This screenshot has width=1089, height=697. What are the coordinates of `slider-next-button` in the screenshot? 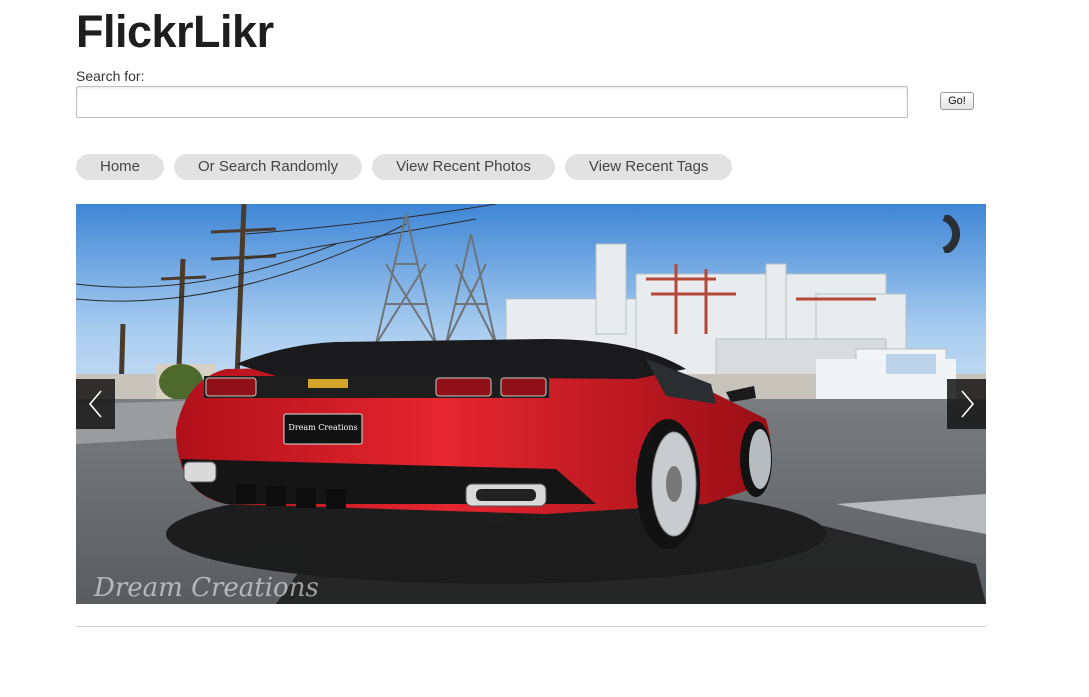 It's located at (966, 404).